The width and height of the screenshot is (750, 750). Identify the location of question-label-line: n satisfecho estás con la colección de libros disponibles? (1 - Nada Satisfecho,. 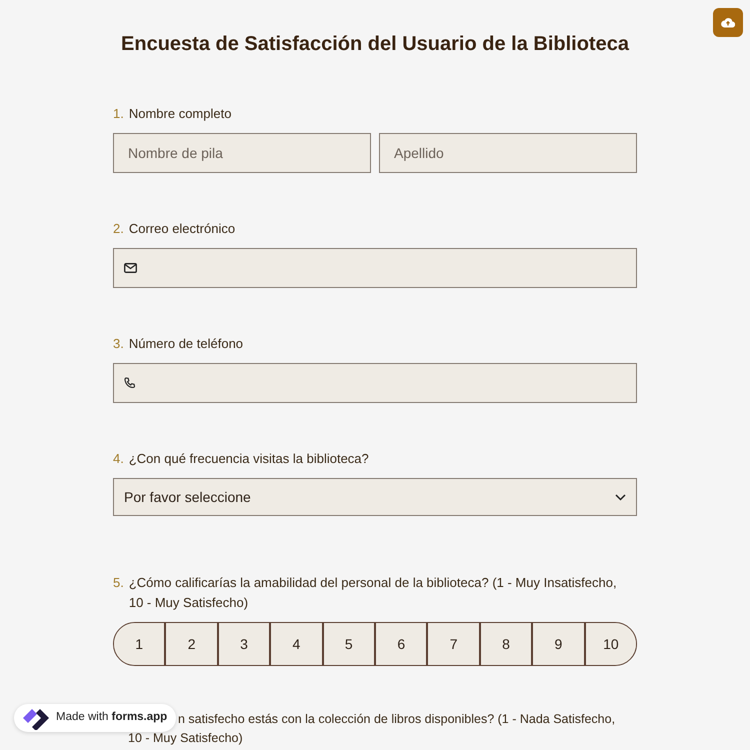
(397, 719).